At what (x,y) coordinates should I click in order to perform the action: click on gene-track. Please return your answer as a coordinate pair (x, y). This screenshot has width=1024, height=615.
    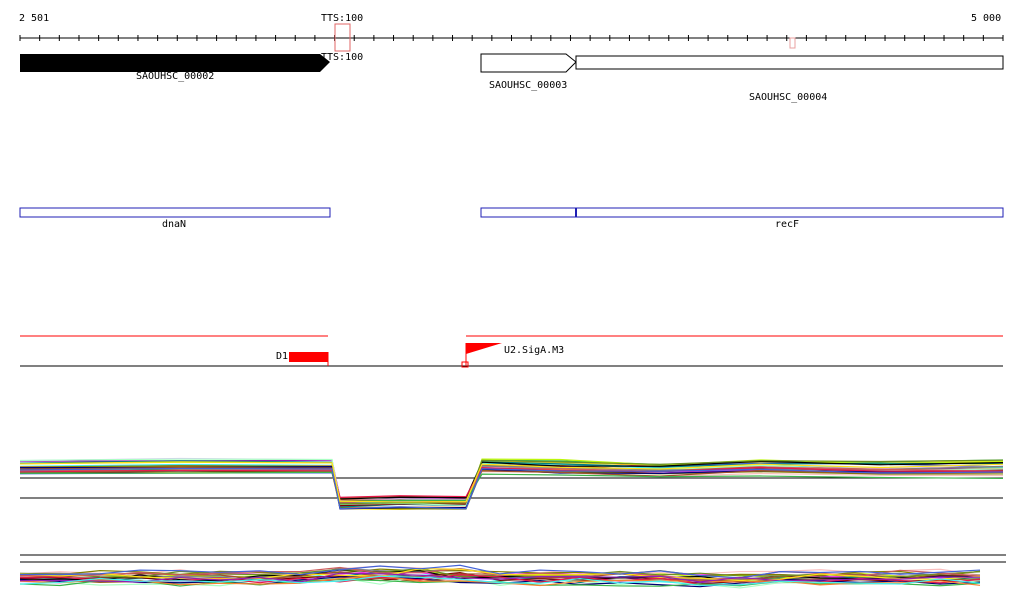
    Looking at the image, I should click on (512, 63).